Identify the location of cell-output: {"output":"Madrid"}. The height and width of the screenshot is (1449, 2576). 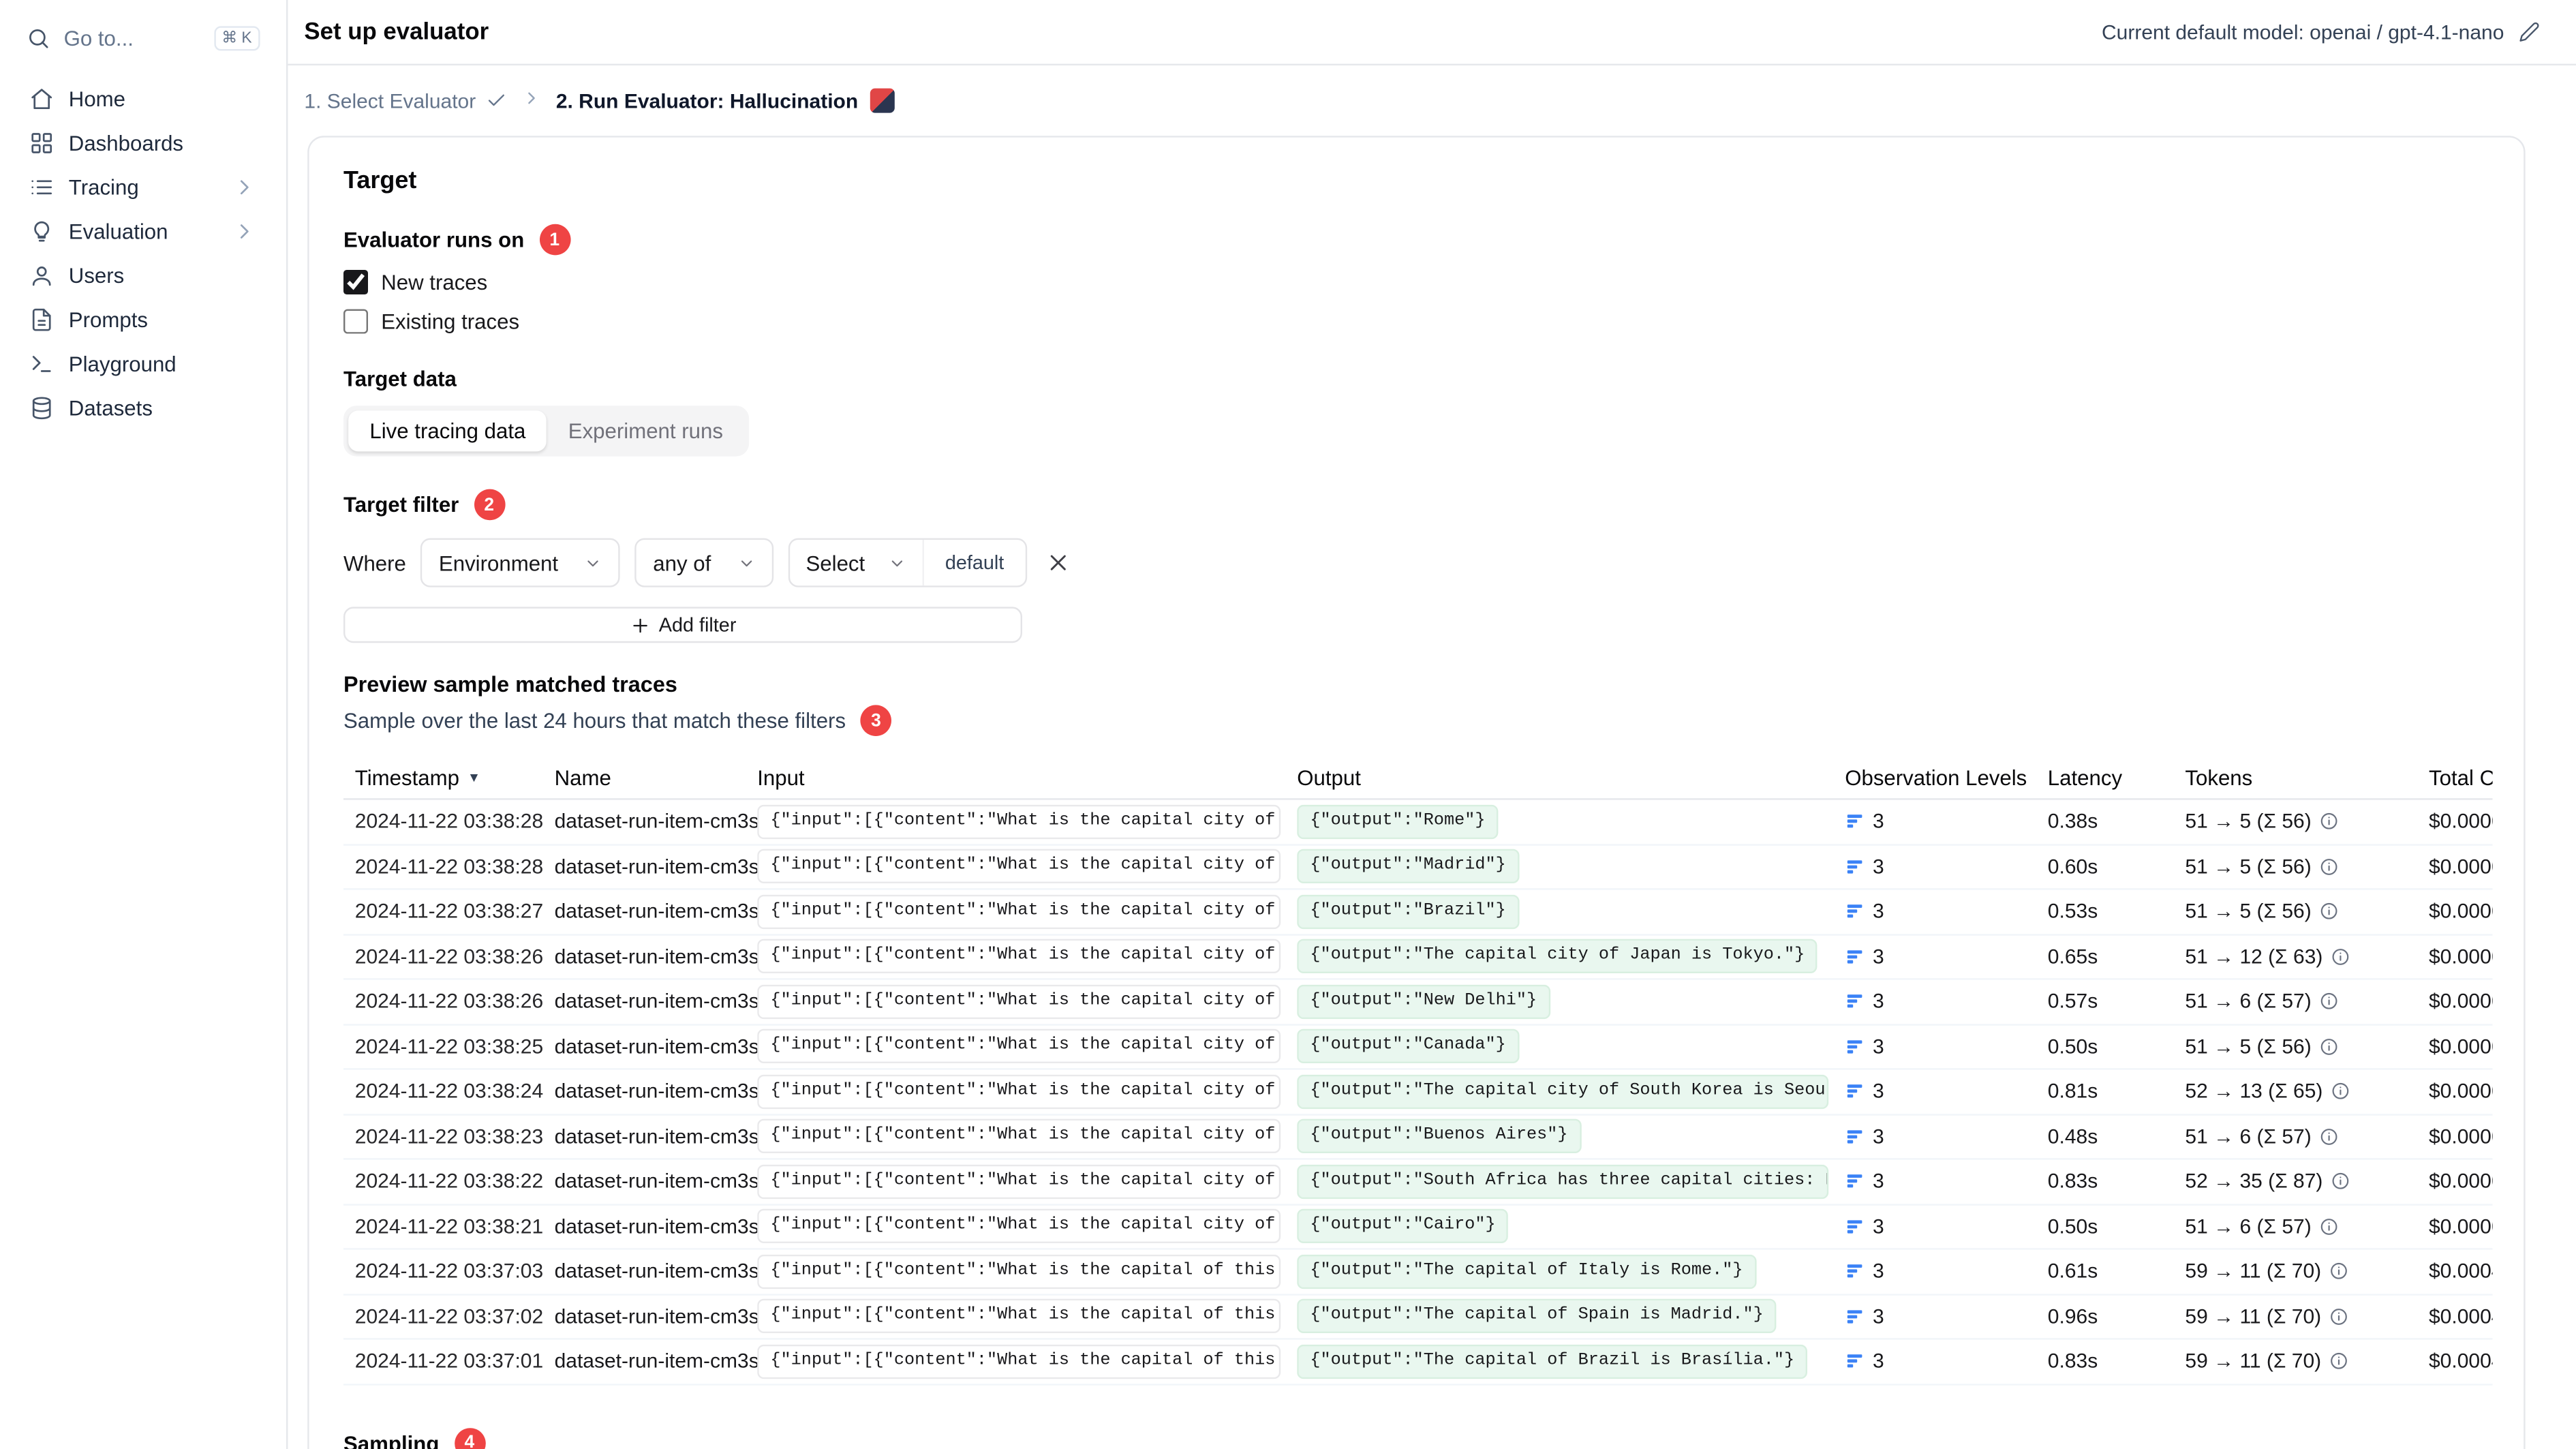
(1408, 866).